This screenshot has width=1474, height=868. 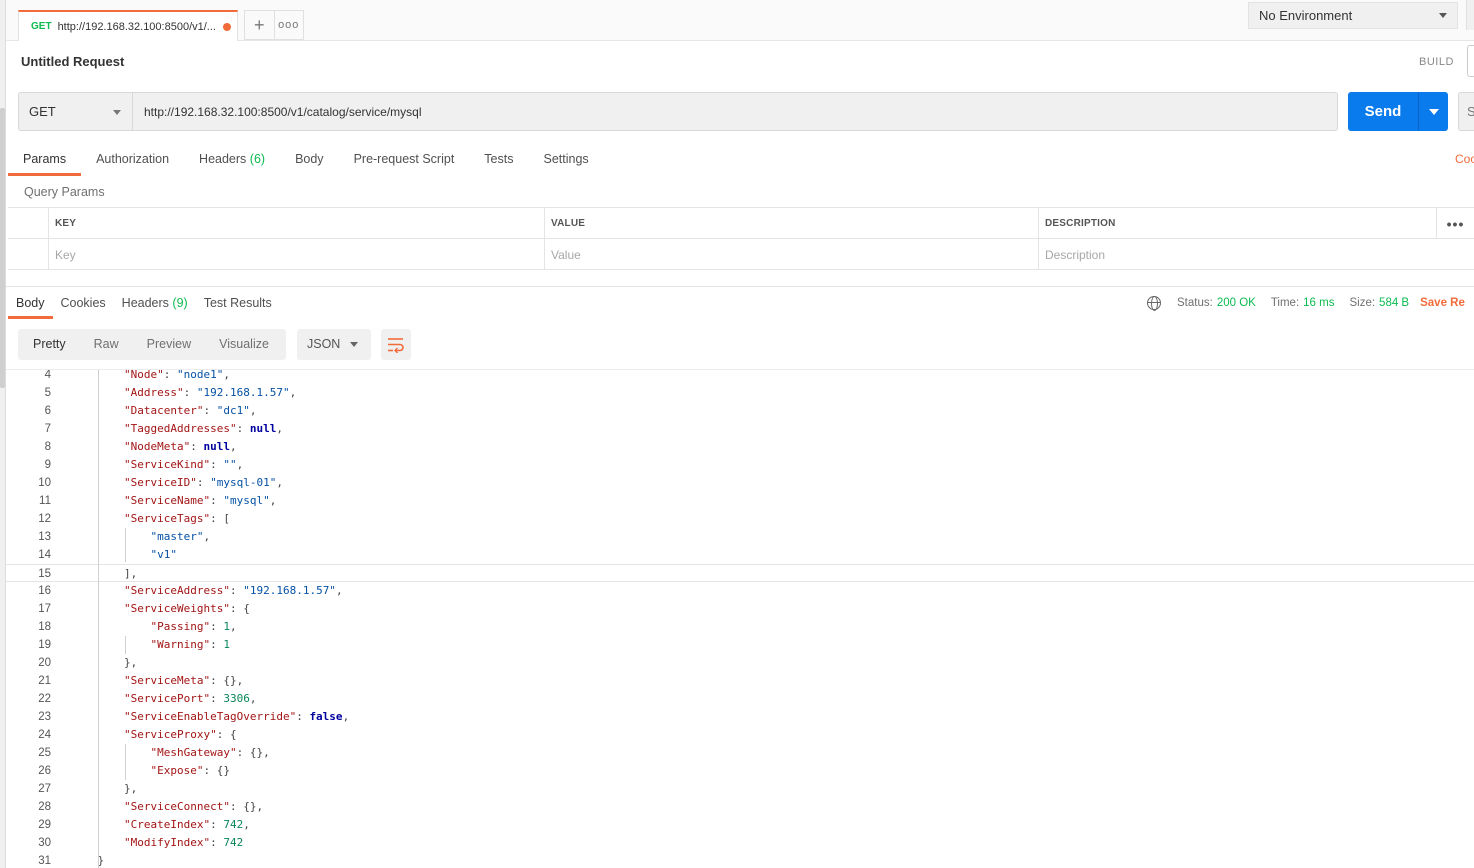 I want to click on json-token: },, so click(x=131, y=788).